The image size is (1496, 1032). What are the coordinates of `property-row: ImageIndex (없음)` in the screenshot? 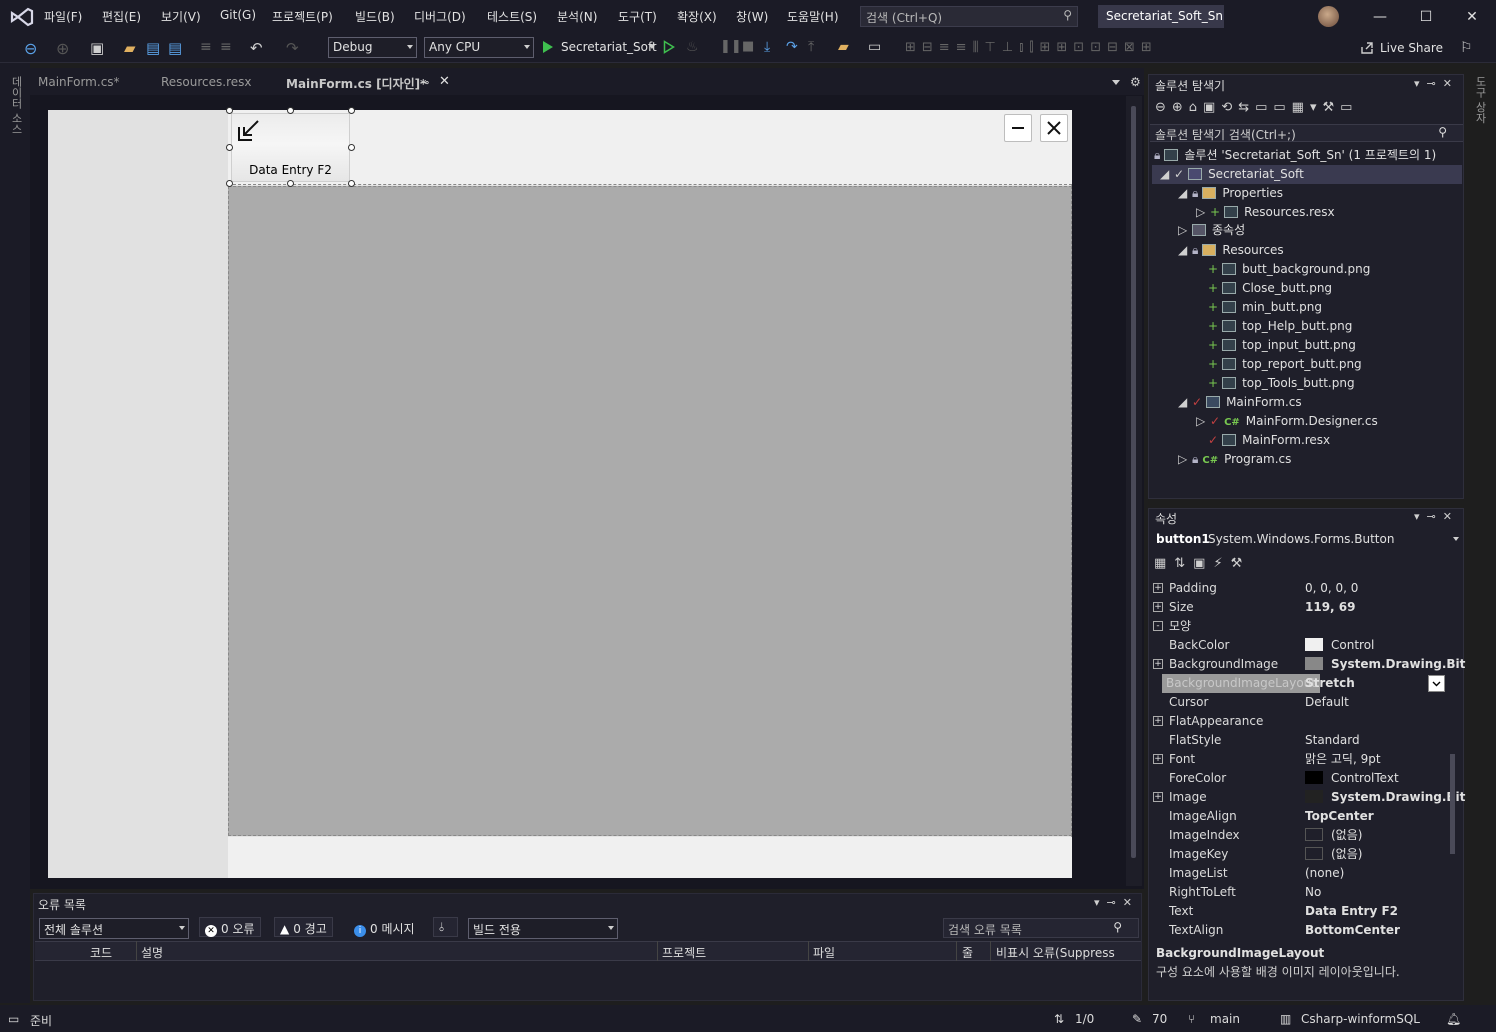 It's located at (1301, 835).